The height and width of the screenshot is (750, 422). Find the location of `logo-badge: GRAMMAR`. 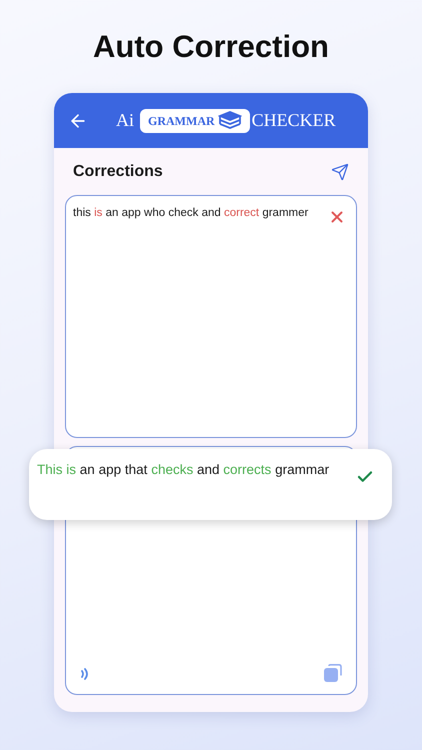

logo-badge: GRAMMAR is located at coordinates (195, 120).